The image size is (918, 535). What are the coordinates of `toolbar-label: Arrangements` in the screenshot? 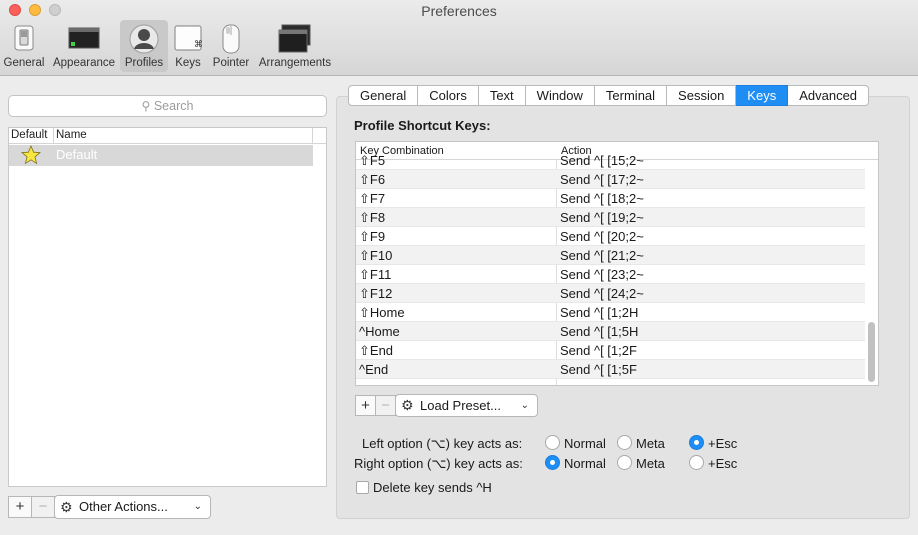 It's located at (295, 63).